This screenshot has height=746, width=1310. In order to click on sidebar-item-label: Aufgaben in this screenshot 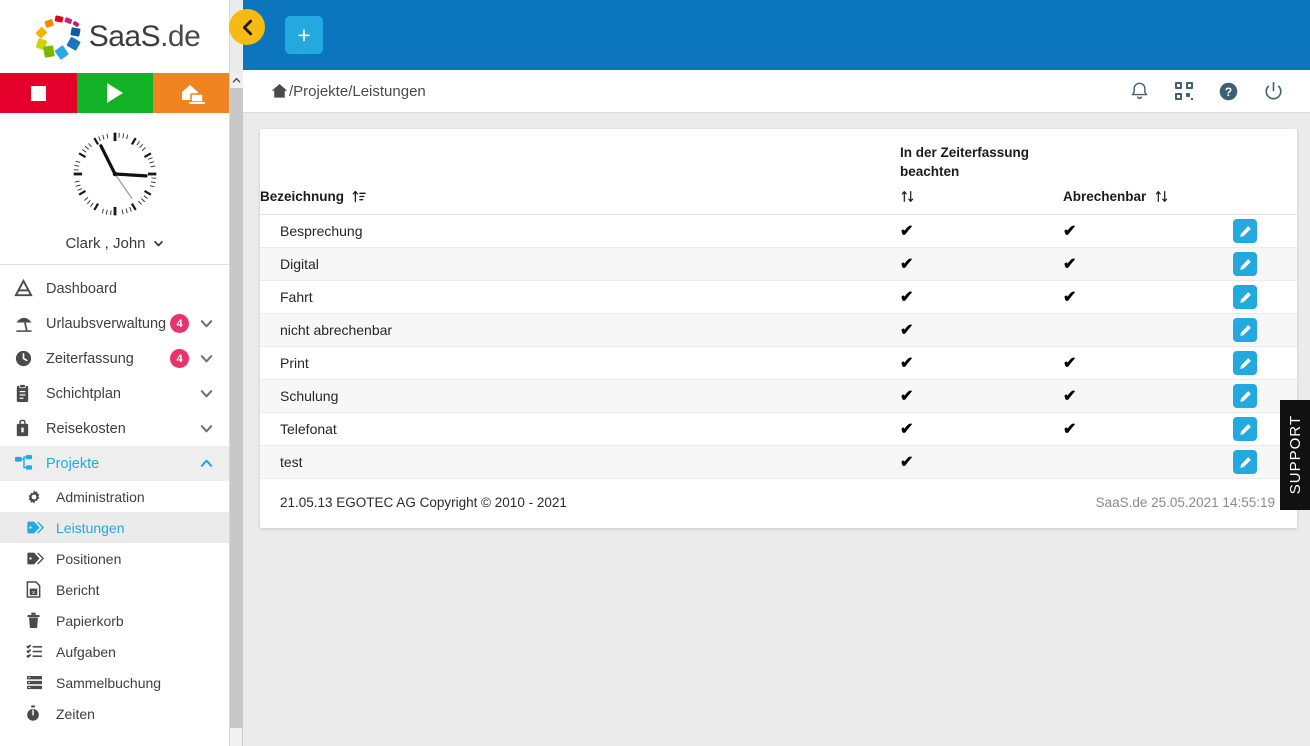, I will do `click(86, 651)`.